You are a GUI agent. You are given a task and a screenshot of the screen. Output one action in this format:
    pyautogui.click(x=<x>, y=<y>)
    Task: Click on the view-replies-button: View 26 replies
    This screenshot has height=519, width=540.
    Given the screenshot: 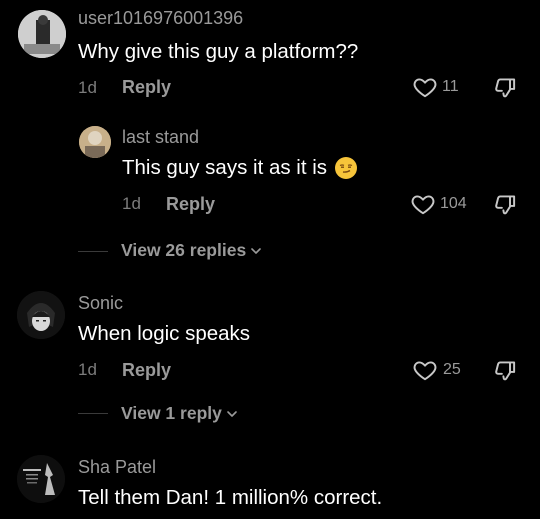 What is the action you would take?
    pyautogui.click(x=191, y=250)
    